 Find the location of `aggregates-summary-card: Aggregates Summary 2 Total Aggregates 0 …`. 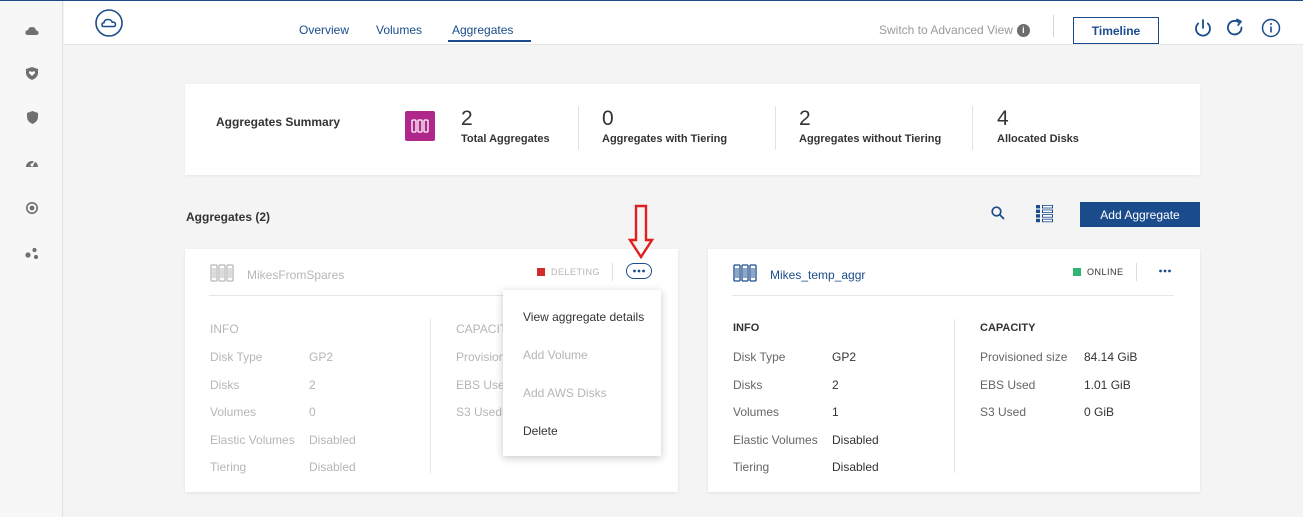

aggregates-summary-card: Aggregates Summary 2 Total Aggregates 0 … is located at coordinates (692, 129).